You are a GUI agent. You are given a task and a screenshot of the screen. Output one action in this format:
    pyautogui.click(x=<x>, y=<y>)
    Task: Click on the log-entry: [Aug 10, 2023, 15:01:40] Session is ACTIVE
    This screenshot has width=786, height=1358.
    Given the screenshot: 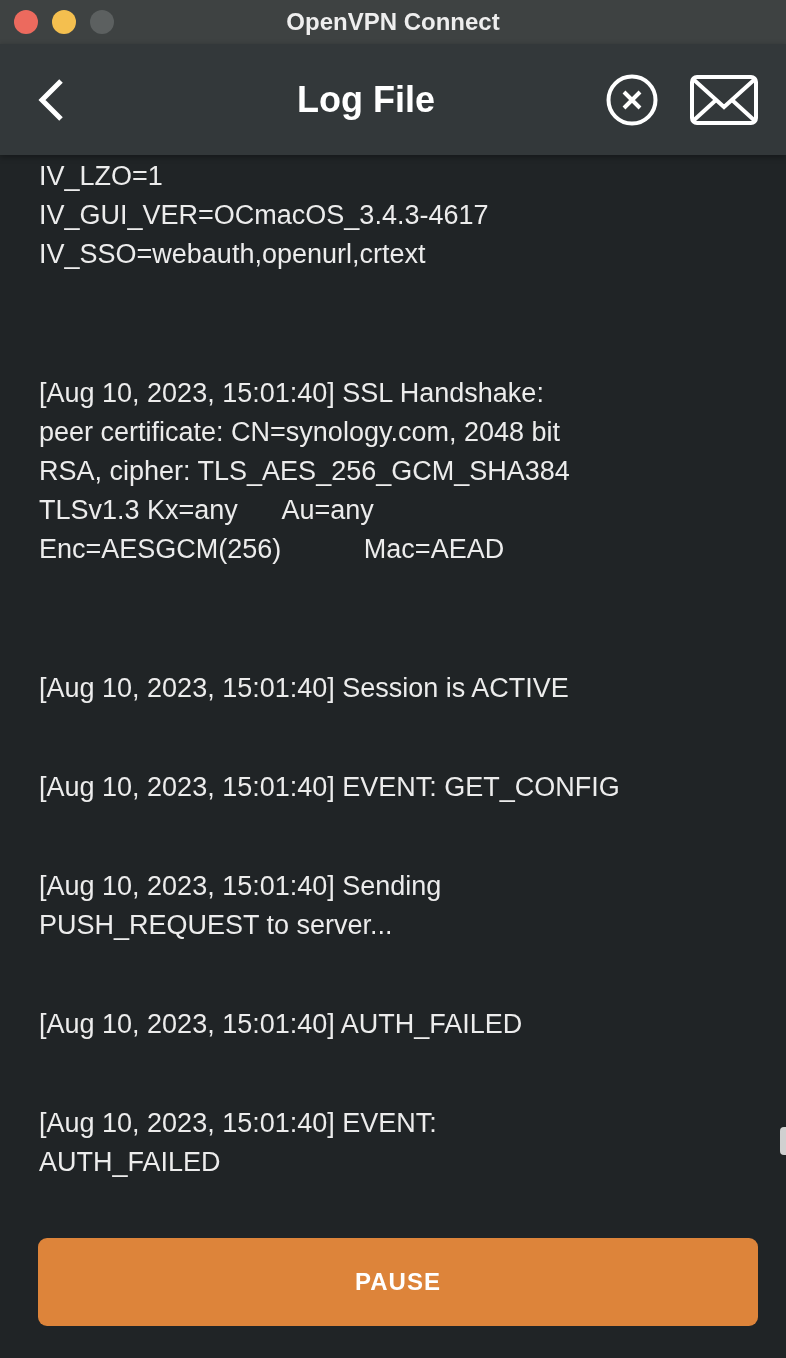 What is the action you would take?
    pyautogui.click(x=304, y=688)
    